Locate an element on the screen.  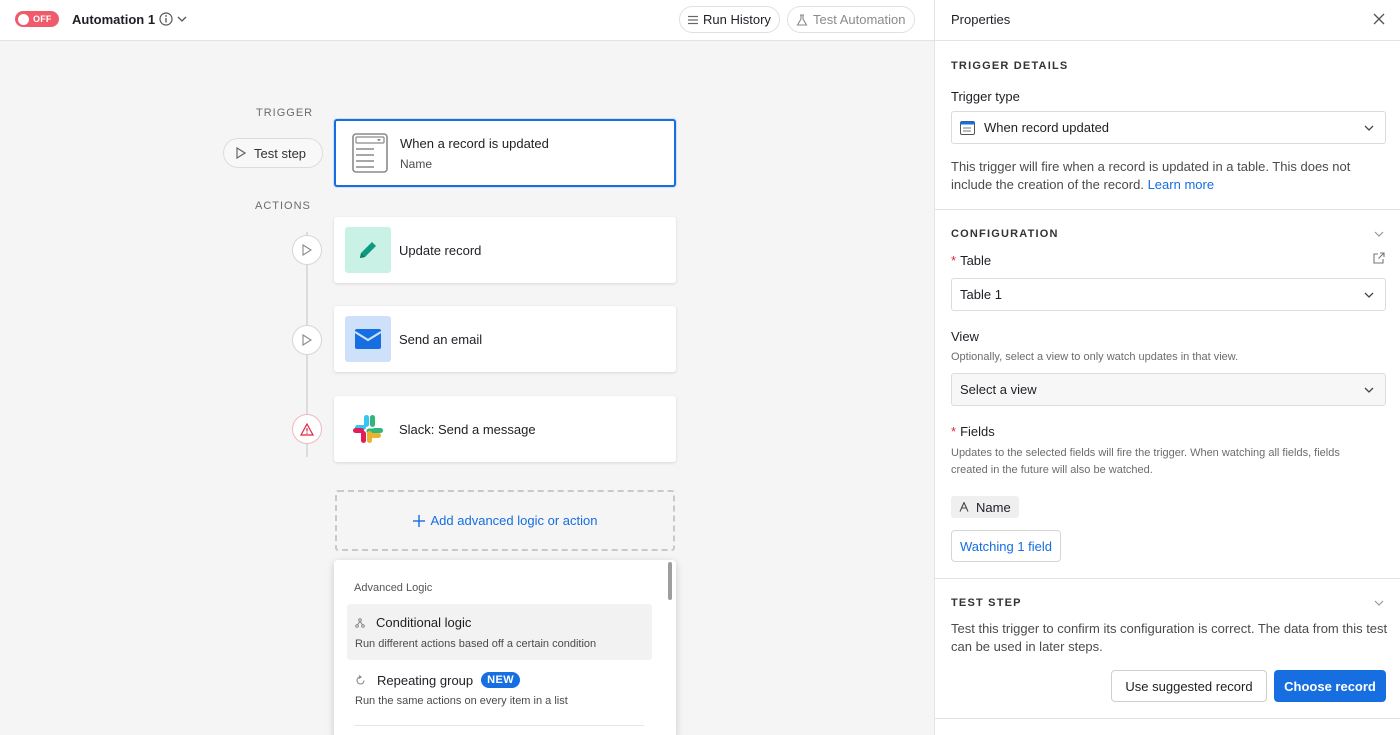
action-title: Update record is located at coordinates (440, 250).